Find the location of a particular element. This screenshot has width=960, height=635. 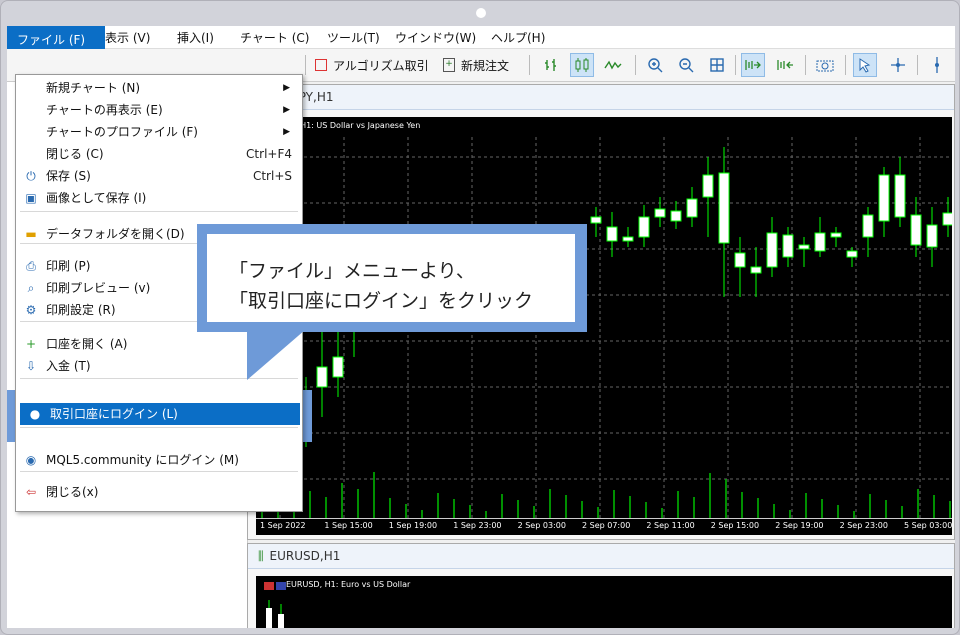

plus-icon: + is located at coordinates (31, 344).